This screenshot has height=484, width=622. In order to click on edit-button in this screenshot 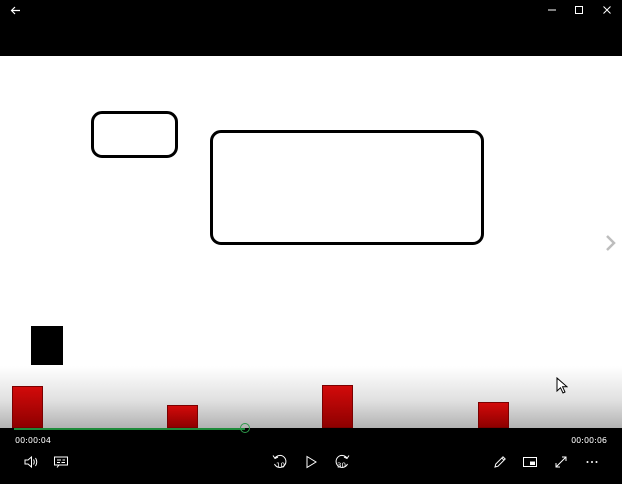, I will do `click(500, 462)`.